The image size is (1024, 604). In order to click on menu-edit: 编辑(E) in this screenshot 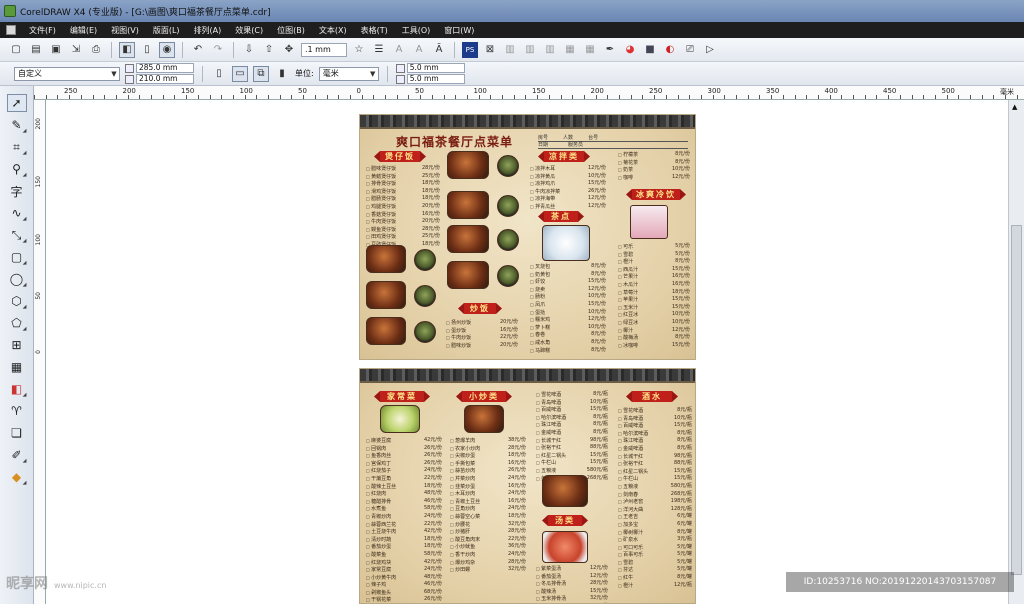, I will do `click(83, 30)`.